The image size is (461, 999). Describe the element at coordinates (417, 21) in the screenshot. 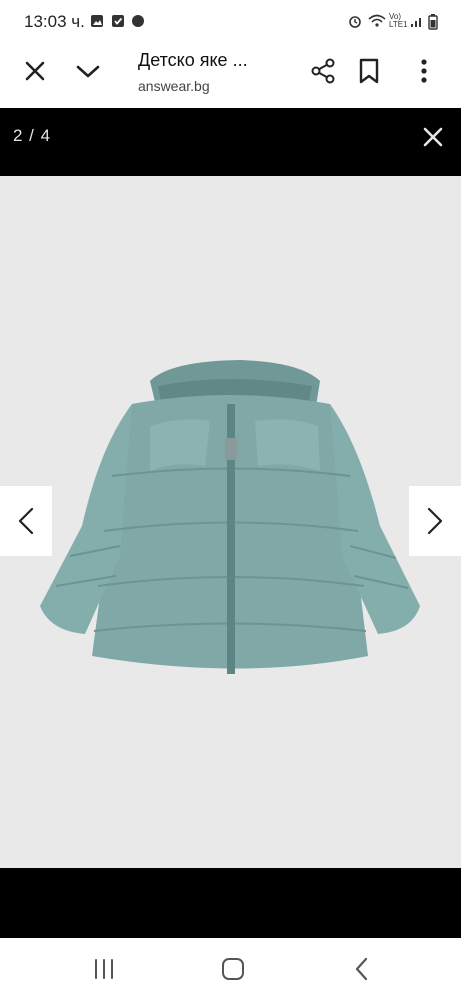

I see `signal-icon` at that location.